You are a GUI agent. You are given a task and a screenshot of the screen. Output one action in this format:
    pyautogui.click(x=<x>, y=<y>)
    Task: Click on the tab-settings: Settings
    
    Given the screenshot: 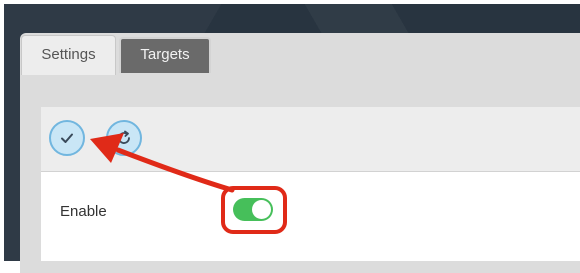 What is the action you would take?
    pyautogui.click(x=68, y=55)
    